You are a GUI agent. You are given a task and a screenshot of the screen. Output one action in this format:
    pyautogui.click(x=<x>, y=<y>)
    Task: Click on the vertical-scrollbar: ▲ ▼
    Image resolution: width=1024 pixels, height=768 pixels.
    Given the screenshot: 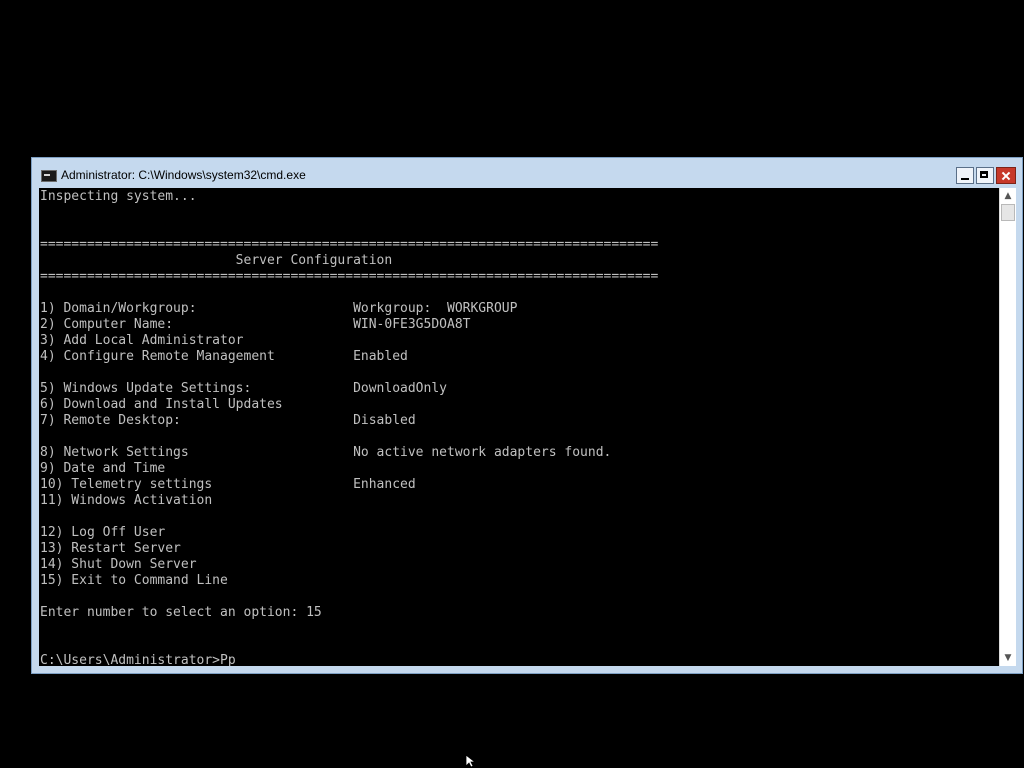 What is the action you would take?
    pyautogui.click(x=1007, y=427)
    